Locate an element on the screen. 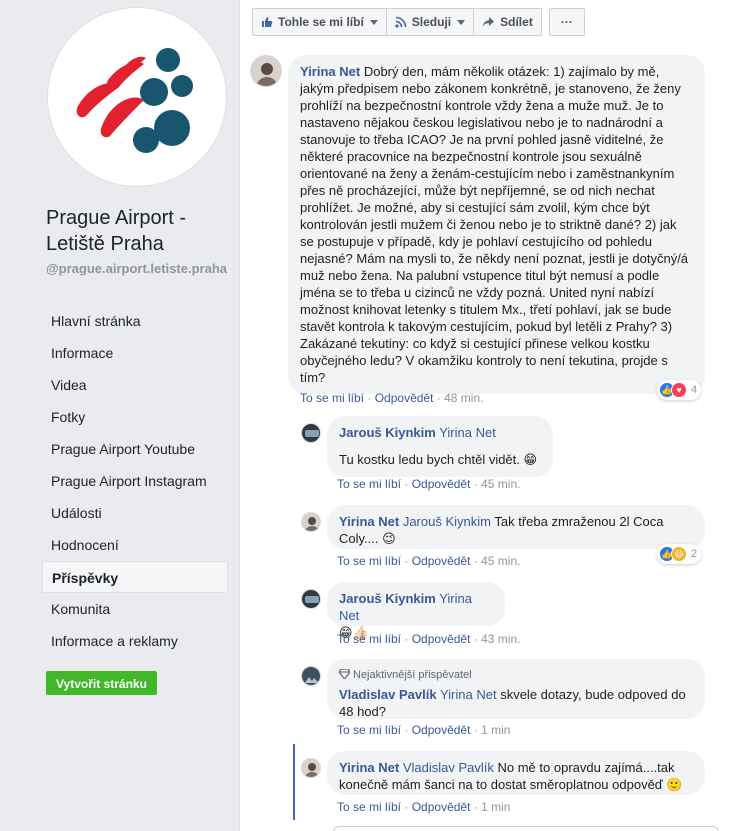 The image size is (741, 831). comment-bubble: Jarouš Kiynkim Yirina Net 😁👍🏻 is located at coordinates (416, 611).